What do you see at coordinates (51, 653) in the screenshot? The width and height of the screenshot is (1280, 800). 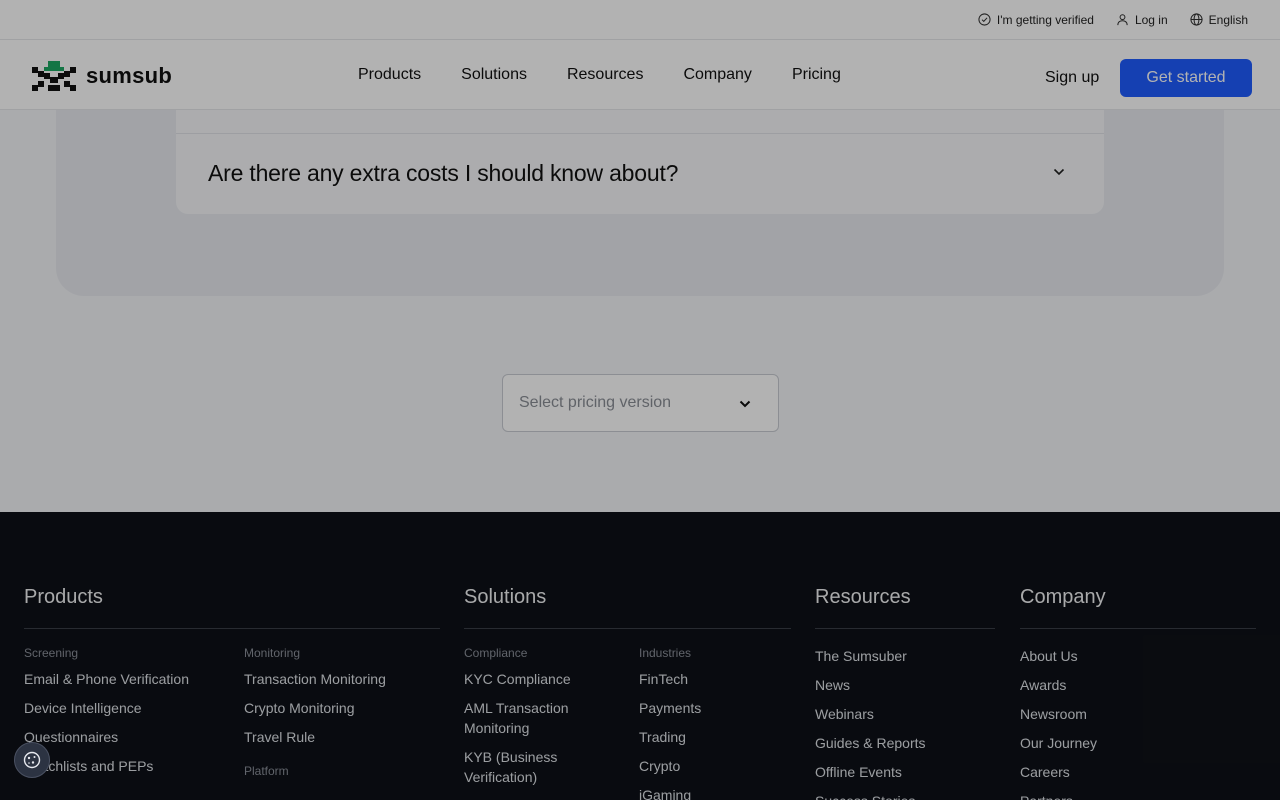 I see `footer-screening-label: Screening` at bounding box center [51, 653].